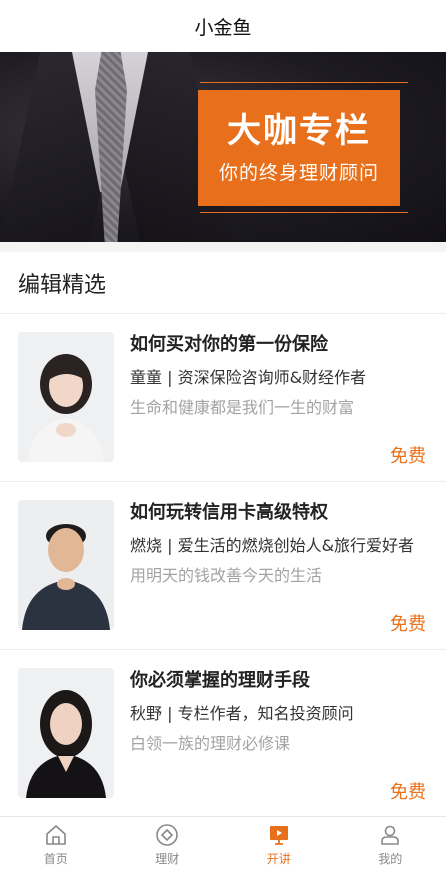  What do you see at coordinates (242, 713) in the screenshot?
I see `item-author: 秋野 | 专栏作者，知名投资顾问` at bounding box center [242, 713].